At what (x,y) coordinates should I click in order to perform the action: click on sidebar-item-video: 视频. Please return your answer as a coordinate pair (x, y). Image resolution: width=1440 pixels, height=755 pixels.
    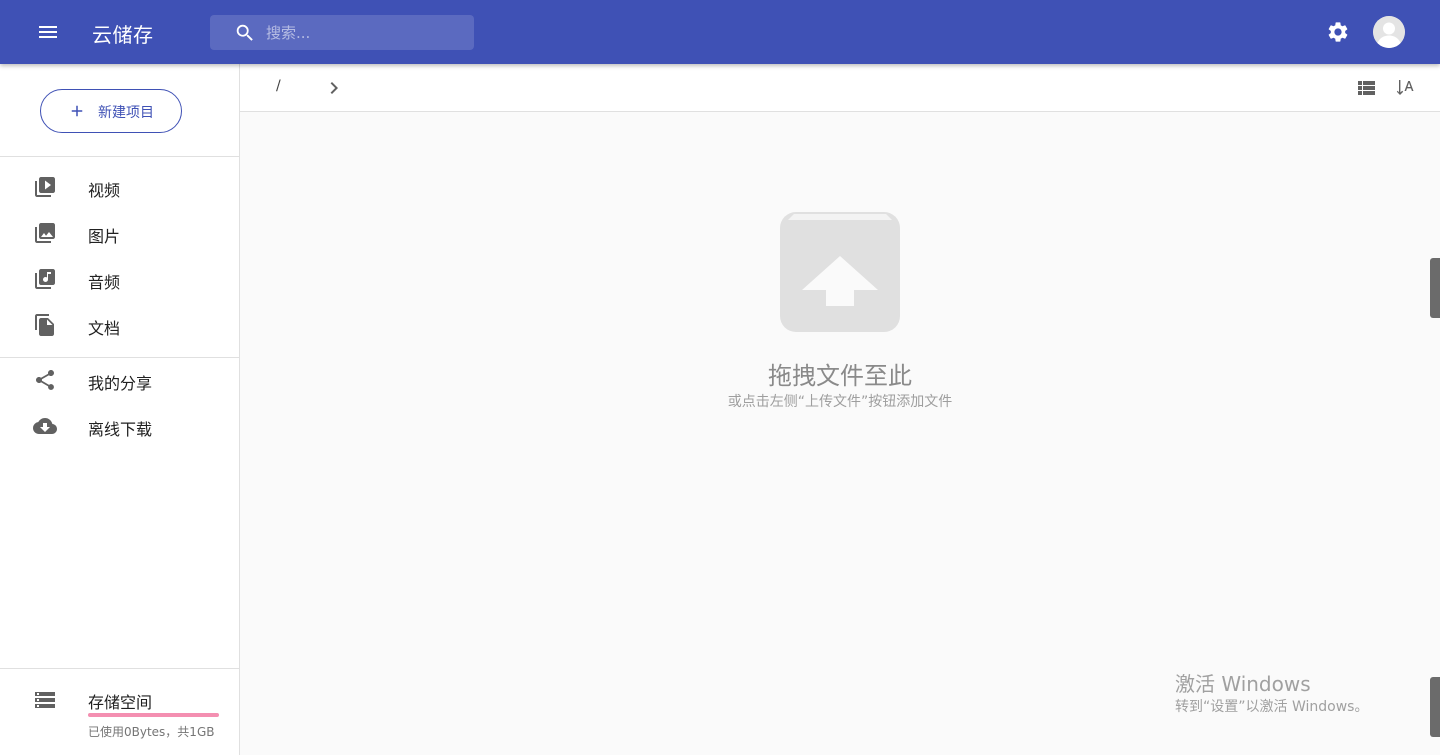
    Looking at the image, I should click on (119, 187).